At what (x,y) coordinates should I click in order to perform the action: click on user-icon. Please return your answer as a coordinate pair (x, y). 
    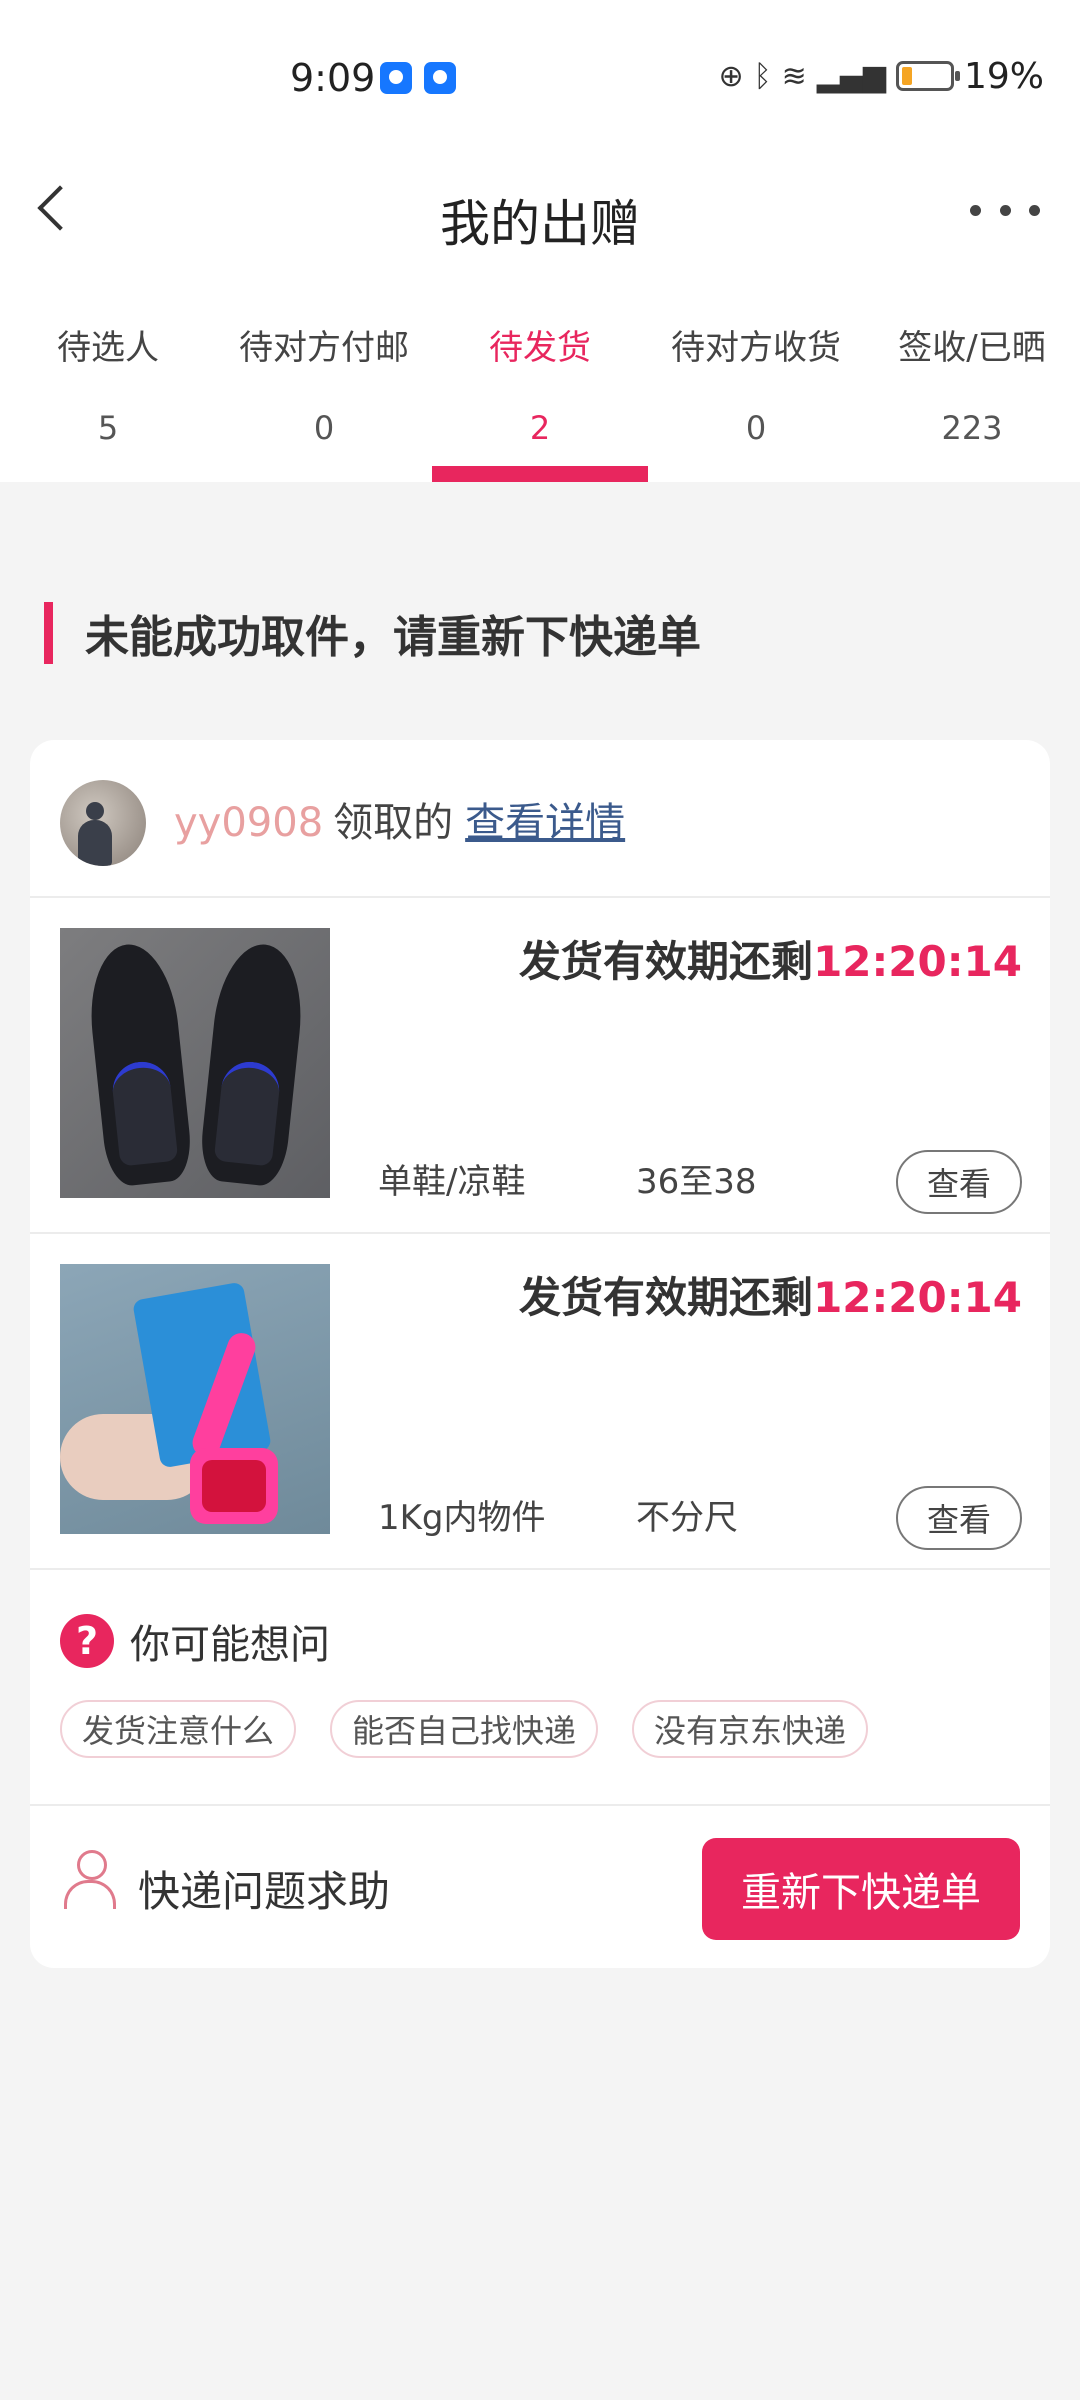
    Looking at the image, I should click on (90, 1880).